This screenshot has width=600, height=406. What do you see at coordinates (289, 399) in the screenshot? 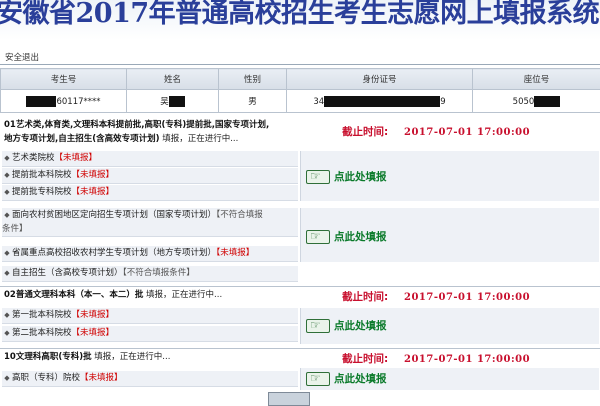
I see `submit-button` at bounding box center [289, 399].